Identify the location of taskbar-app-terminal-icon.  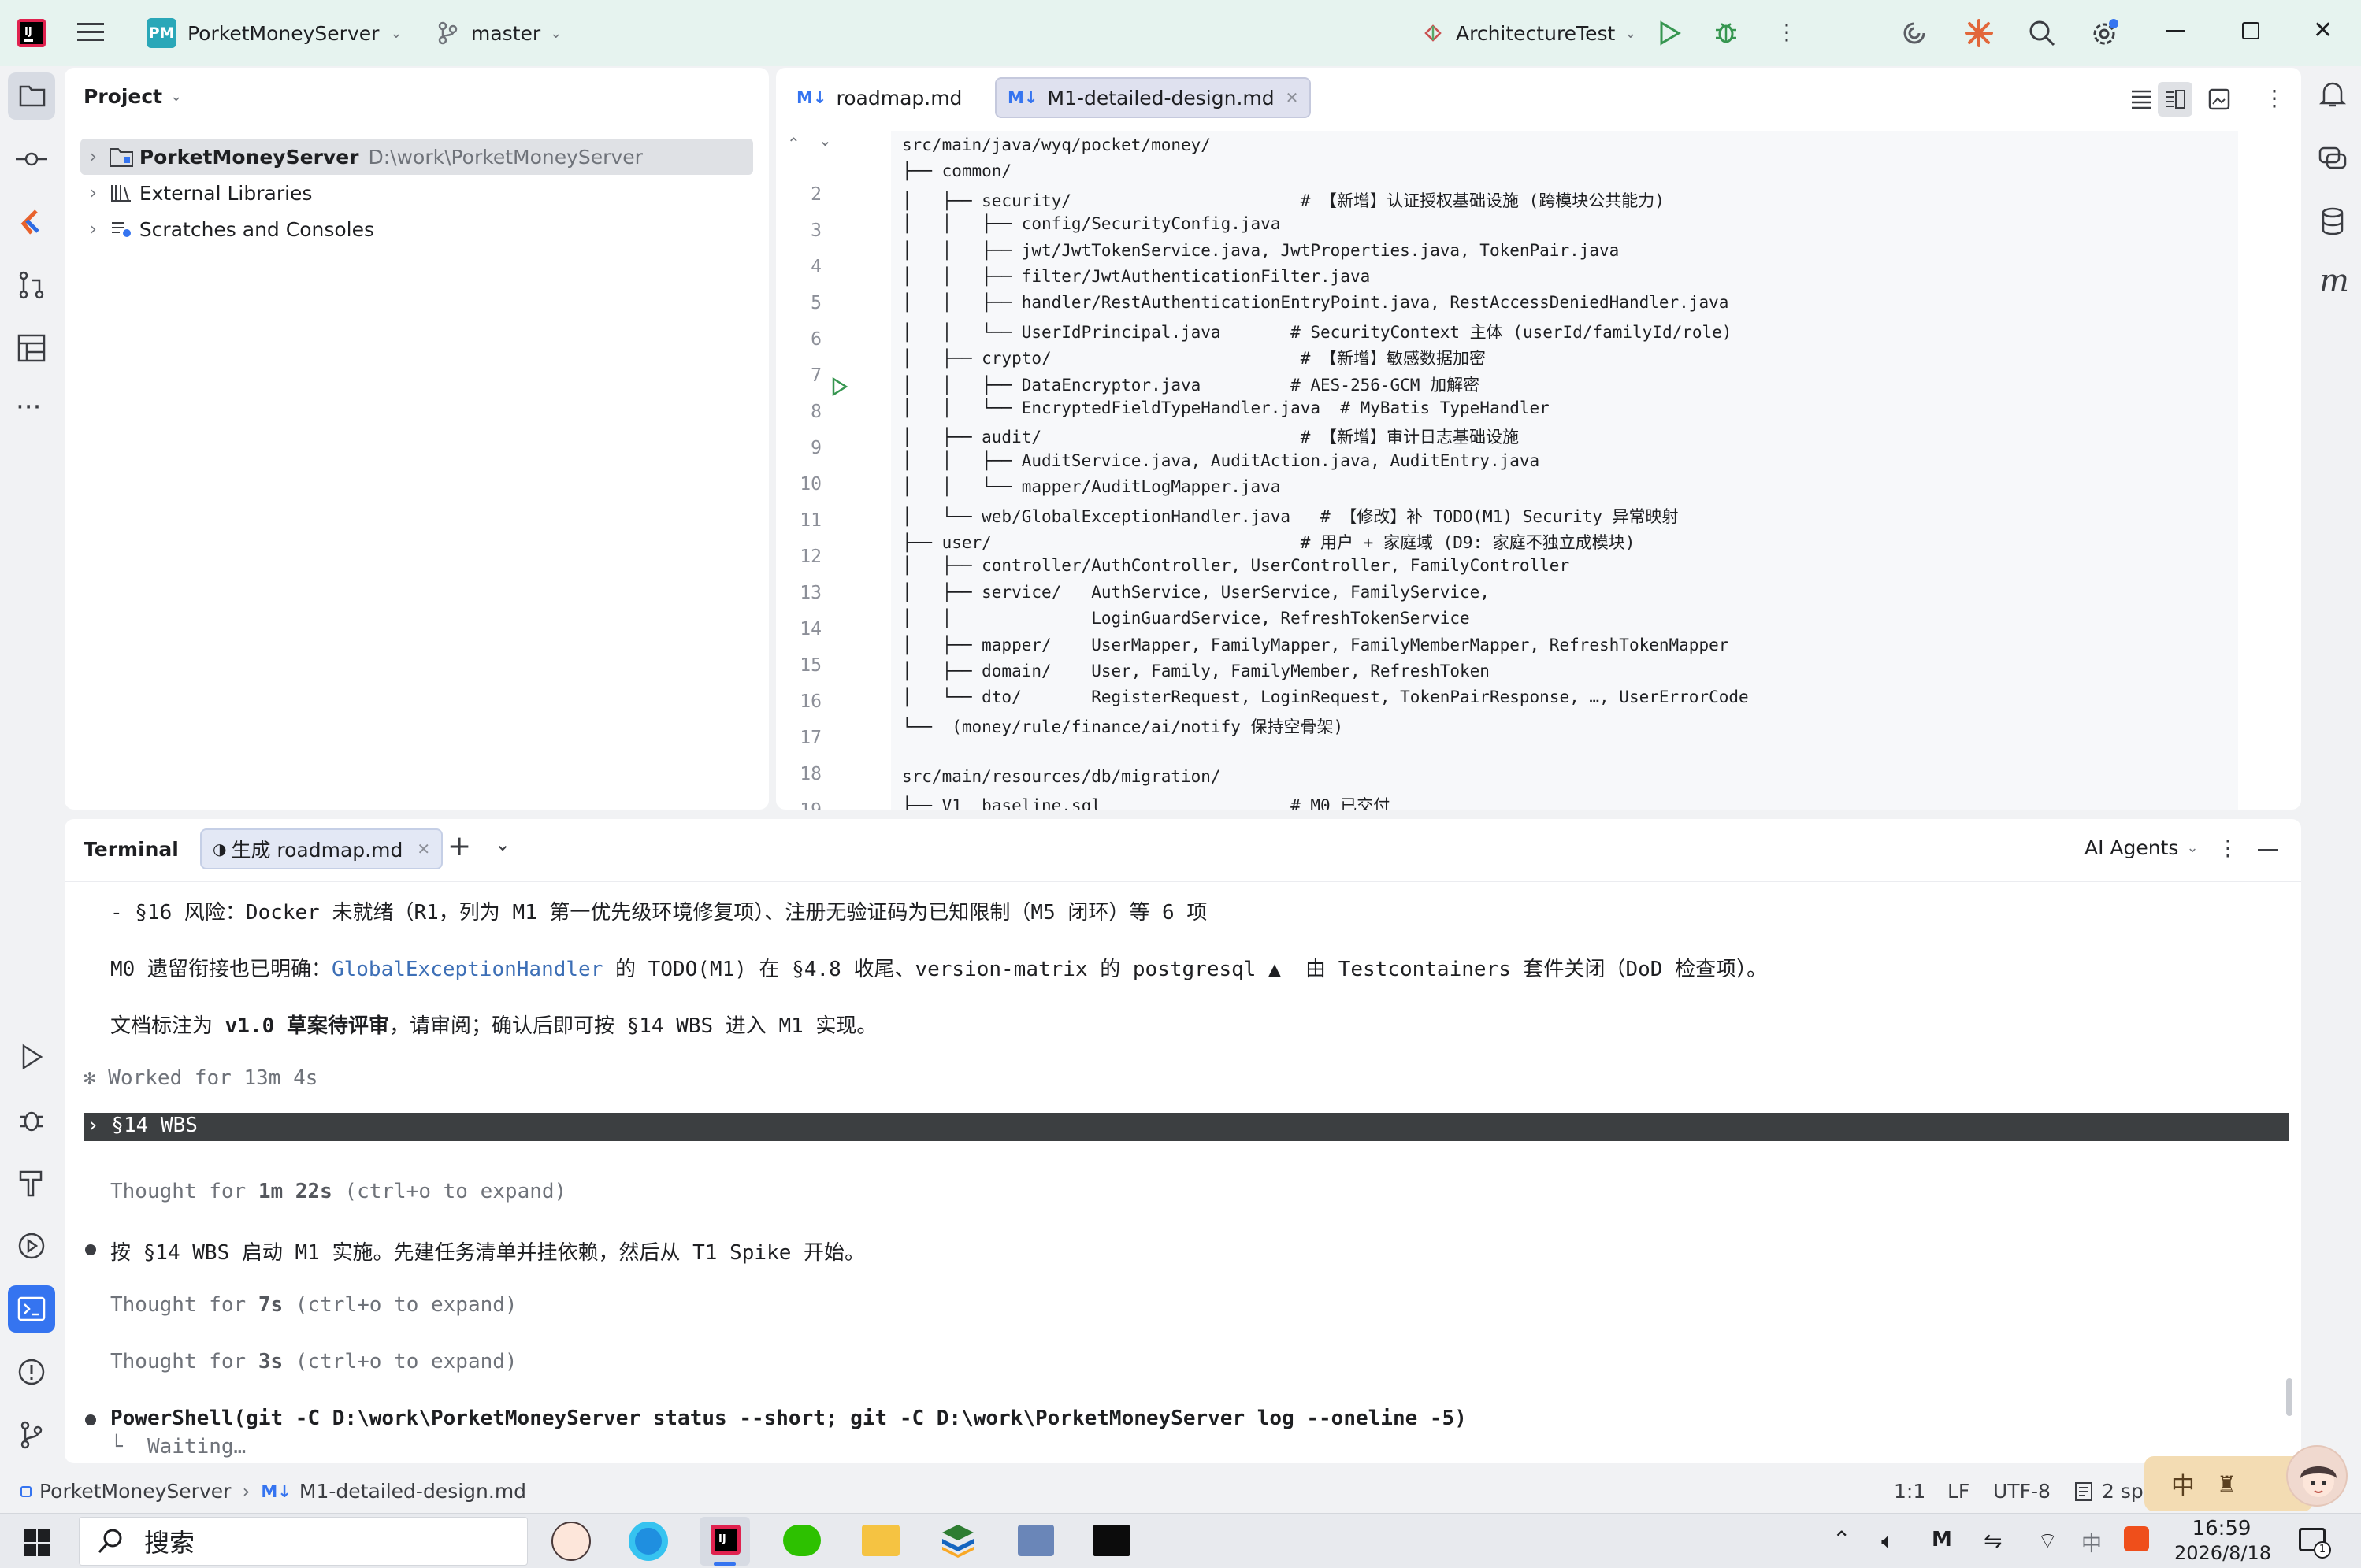
(1111, 1540).